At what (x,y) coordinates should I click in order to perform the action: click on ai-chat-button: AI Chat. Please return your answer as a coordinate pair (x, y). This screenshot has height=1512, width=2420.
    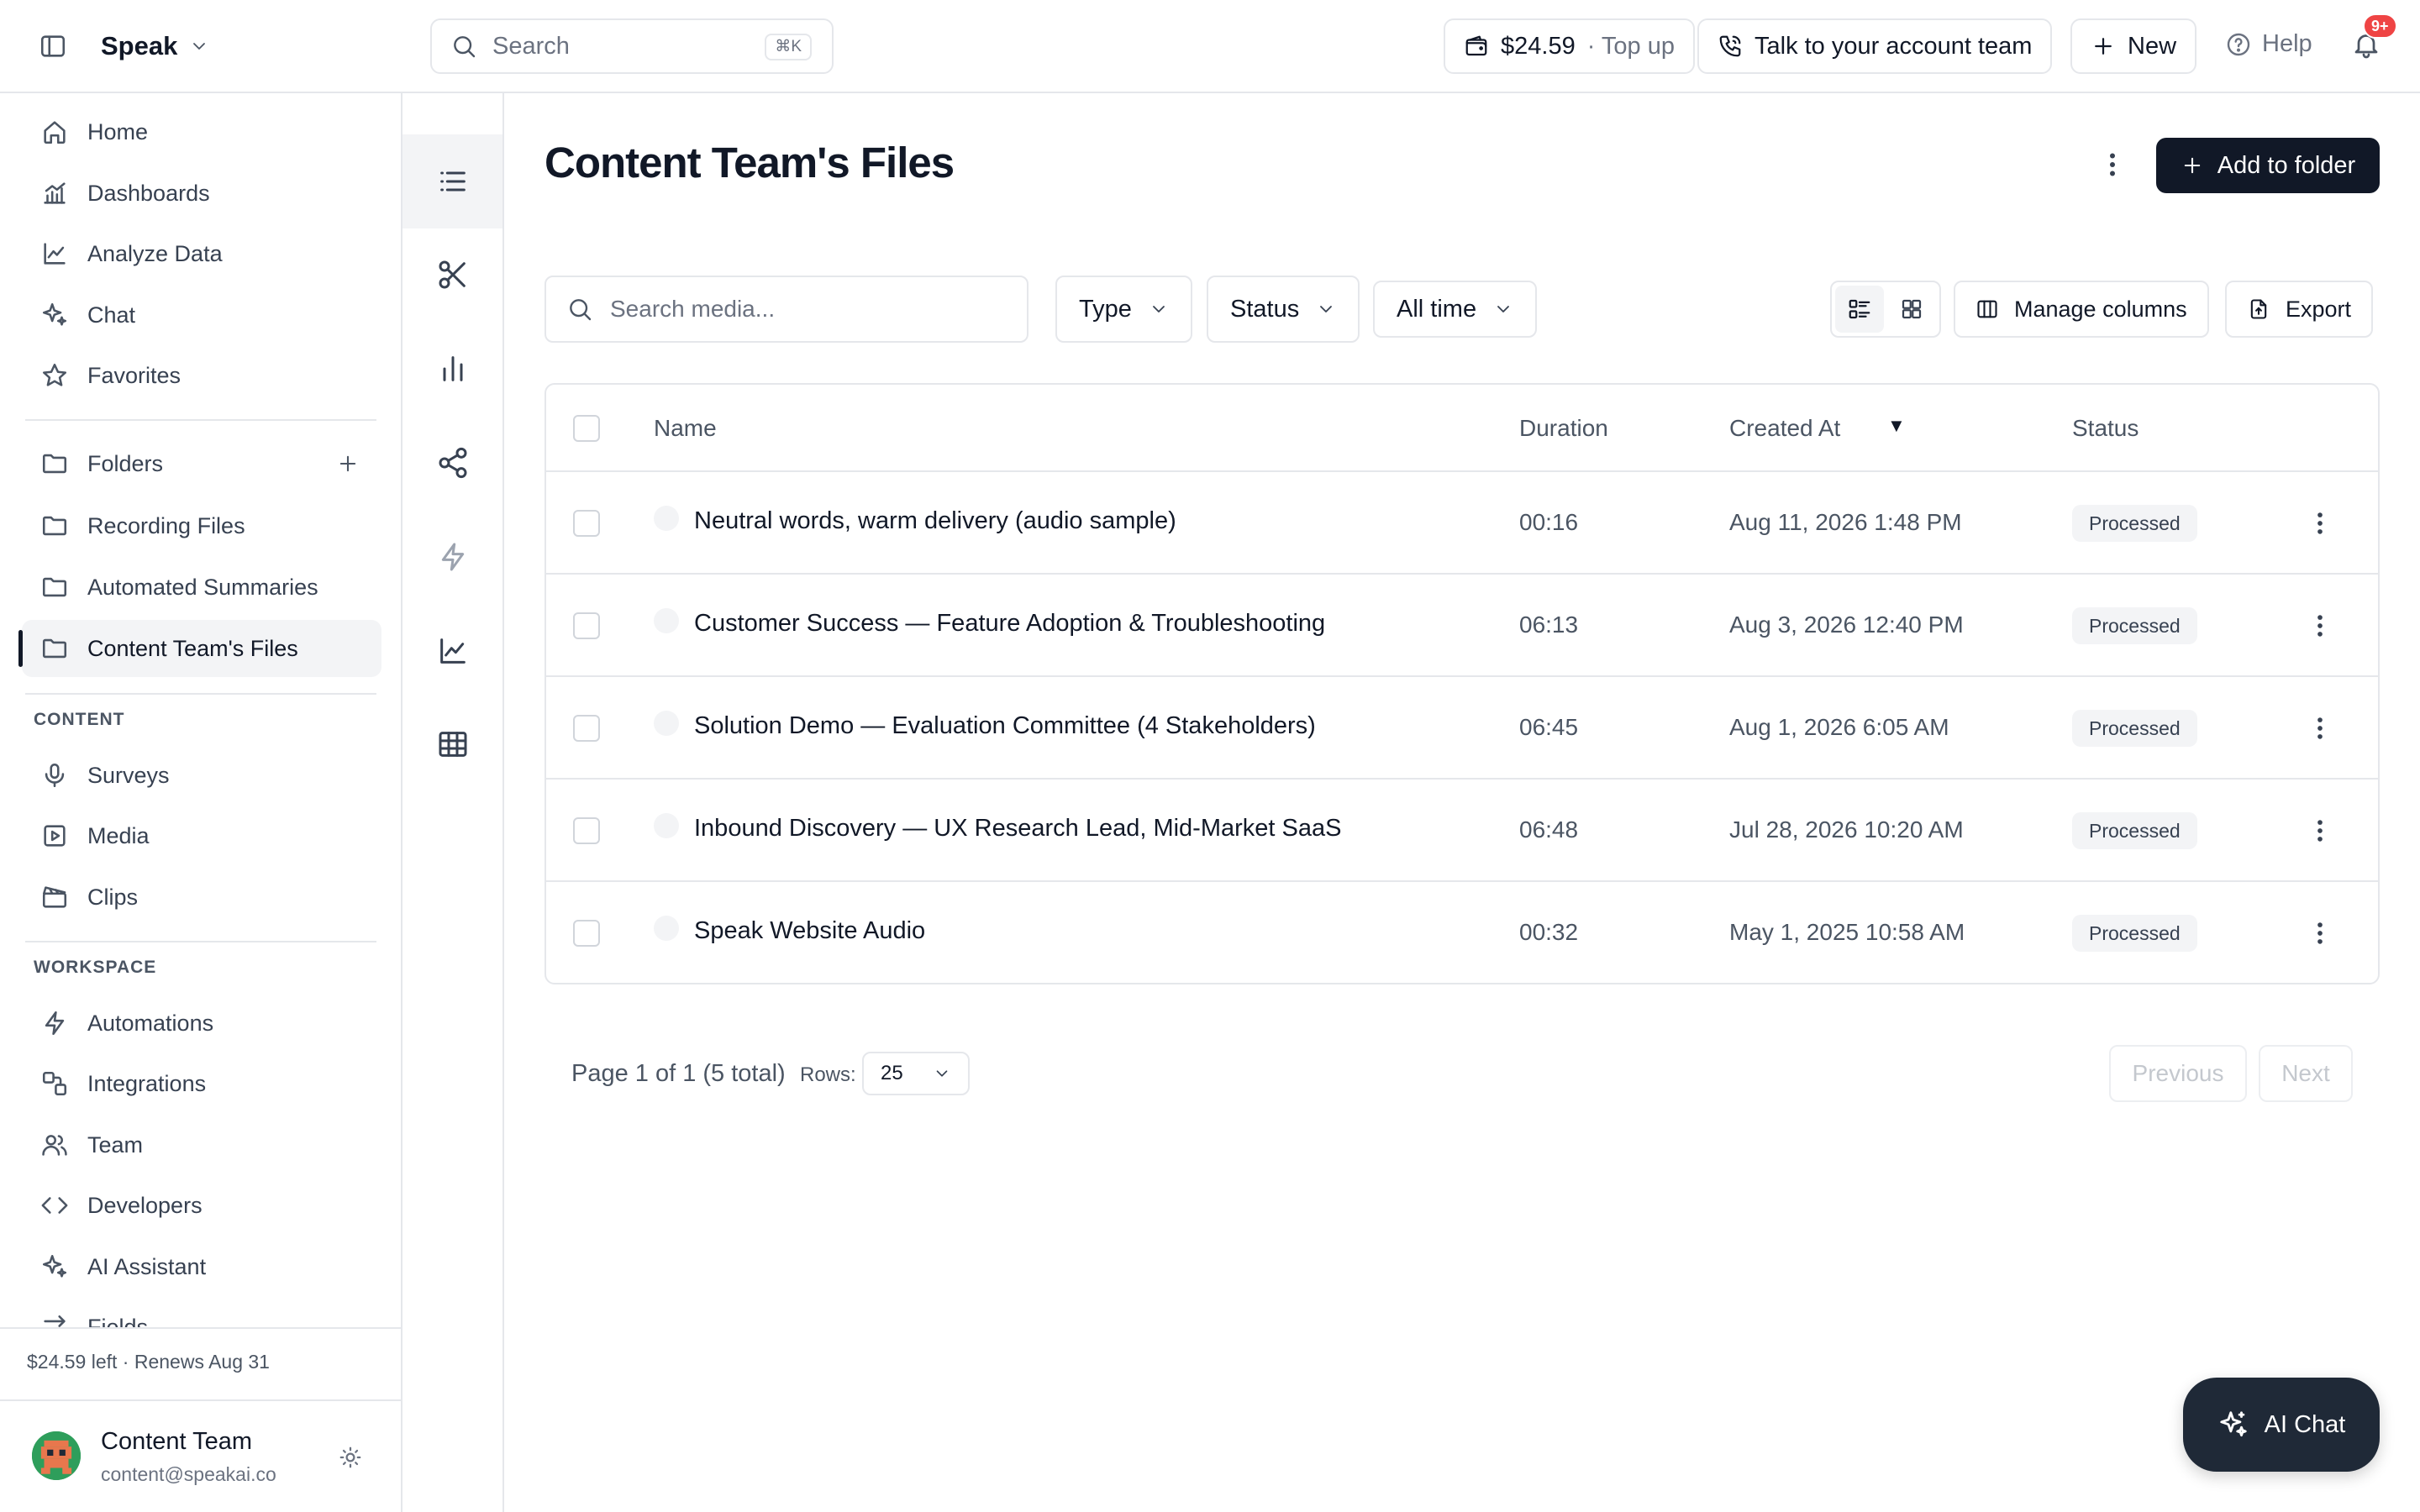
    Looking at the image, I should click on (2281, 1425).